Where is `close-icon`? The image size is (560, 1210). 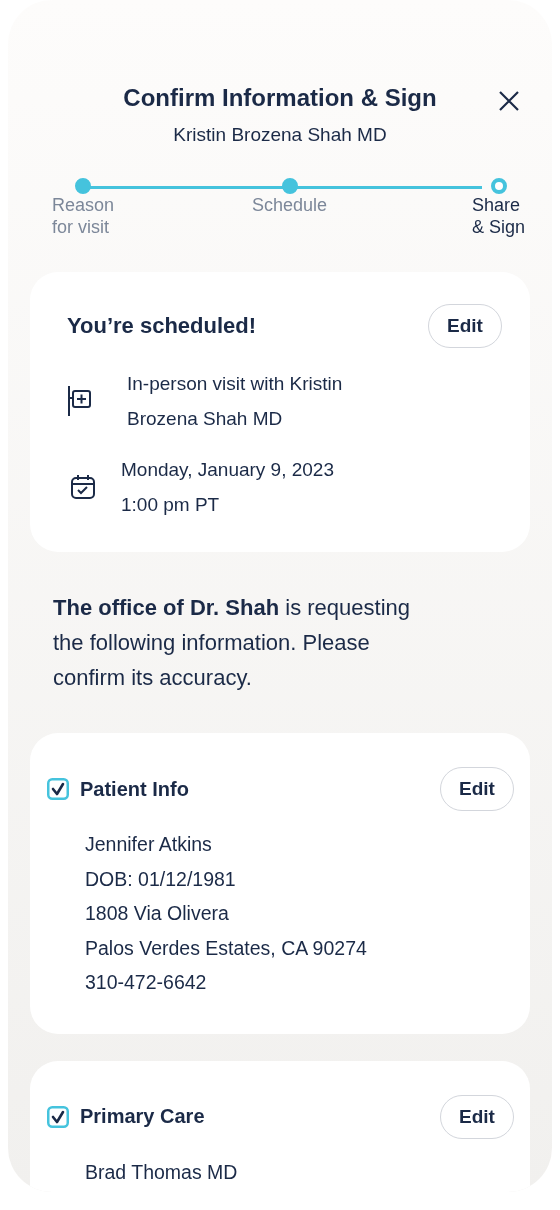
close-icon is located at coordinates (509, 101).